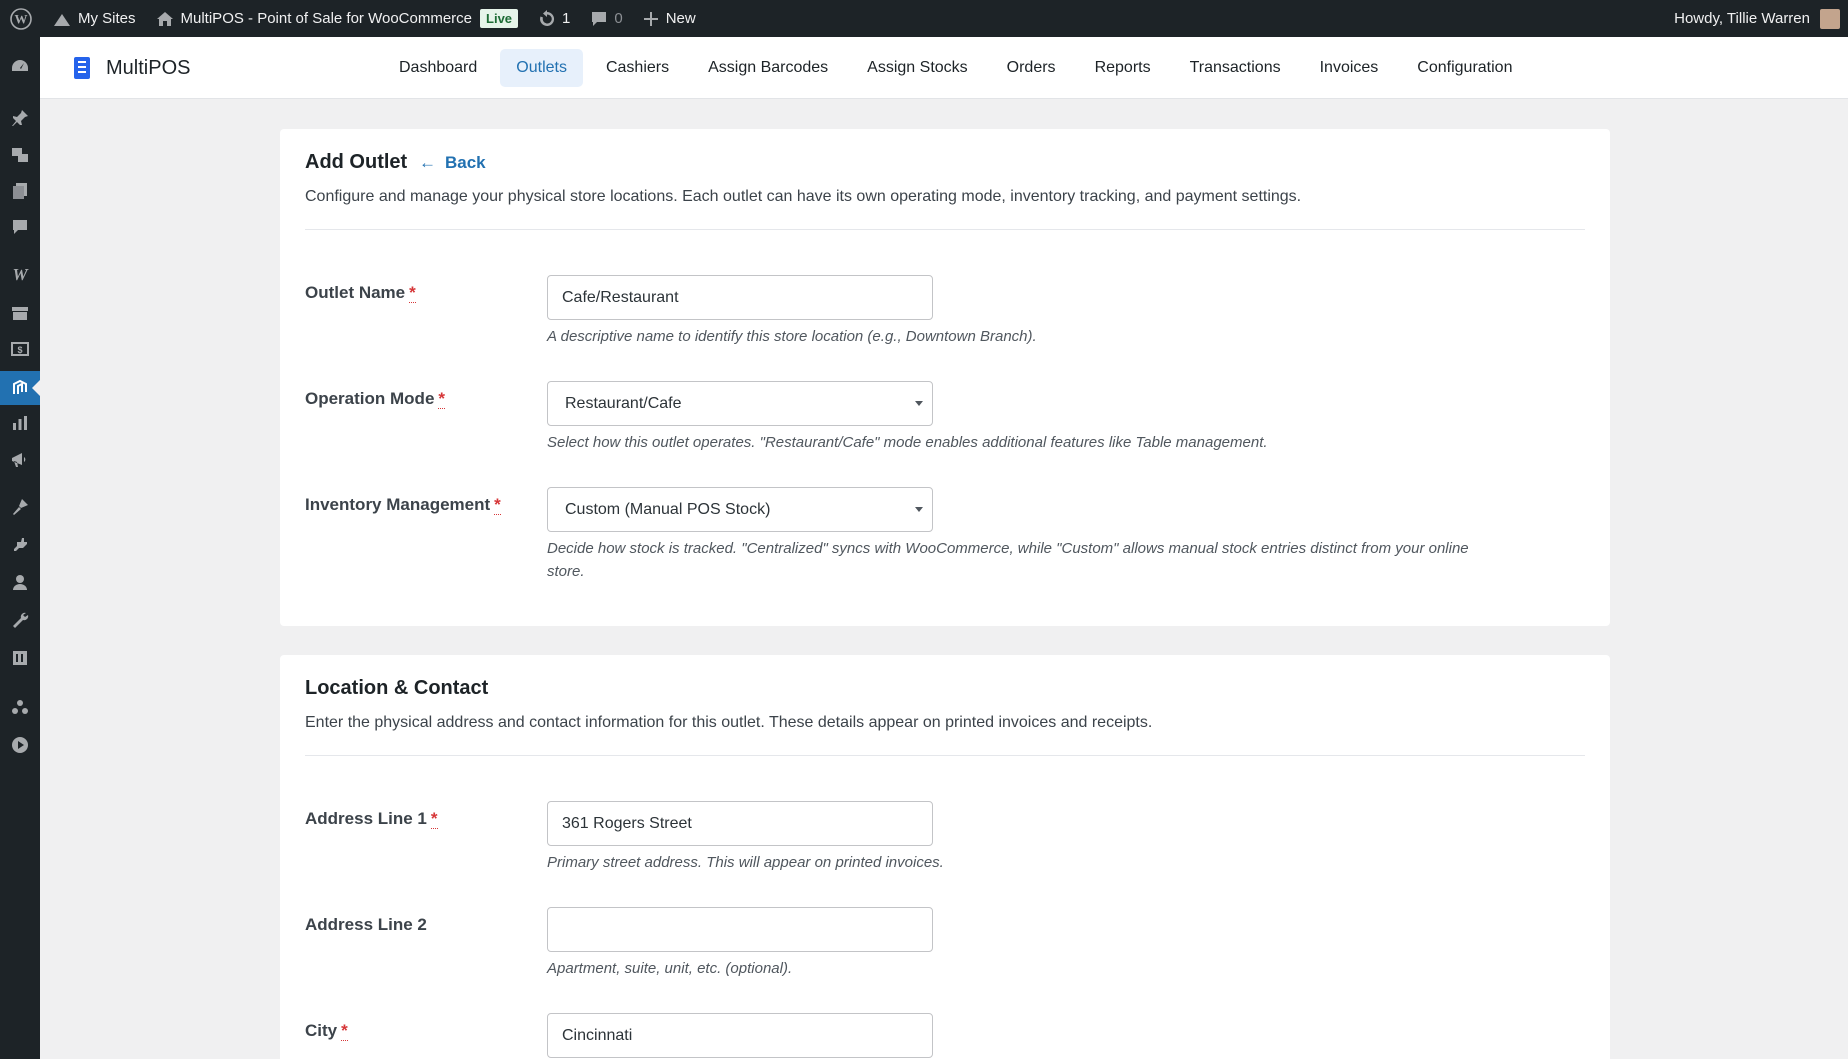 This screenshot has height=1059, width=1848. I want to click on arrow-left-icon: ←, so click(427, 162).